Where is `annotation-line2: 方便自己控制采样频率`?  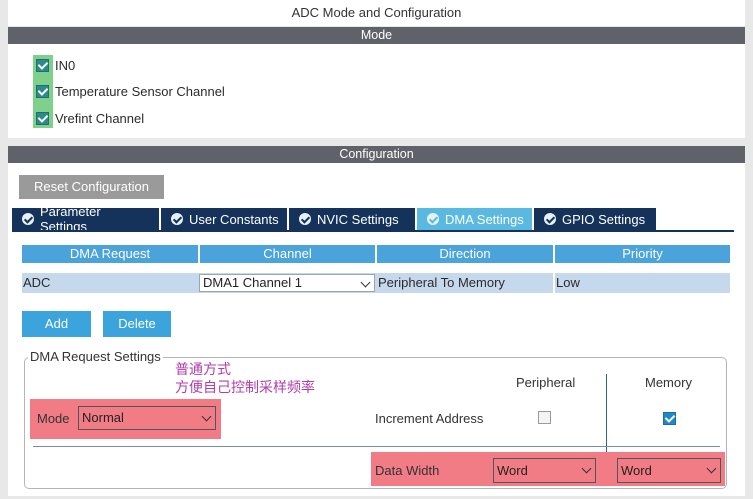 annotation-line2: 方便自己控制采样频率 is located at coordinates (245, 387).